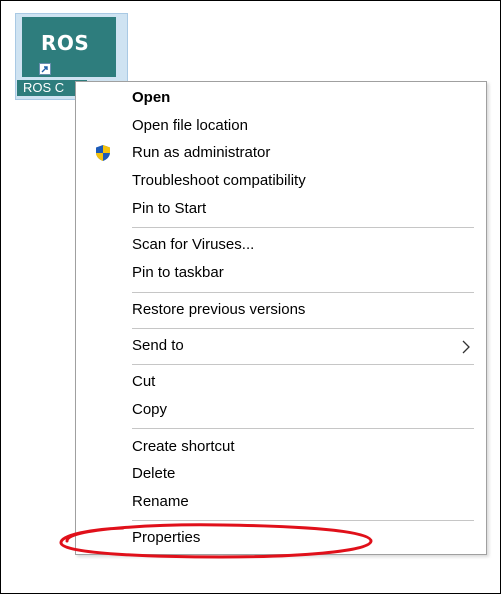 The height and width of the screenshot is (594, 501). Describe the element at coordinates (151, 97) in the screenshot. I see `menu-item-label: Open` at that location.